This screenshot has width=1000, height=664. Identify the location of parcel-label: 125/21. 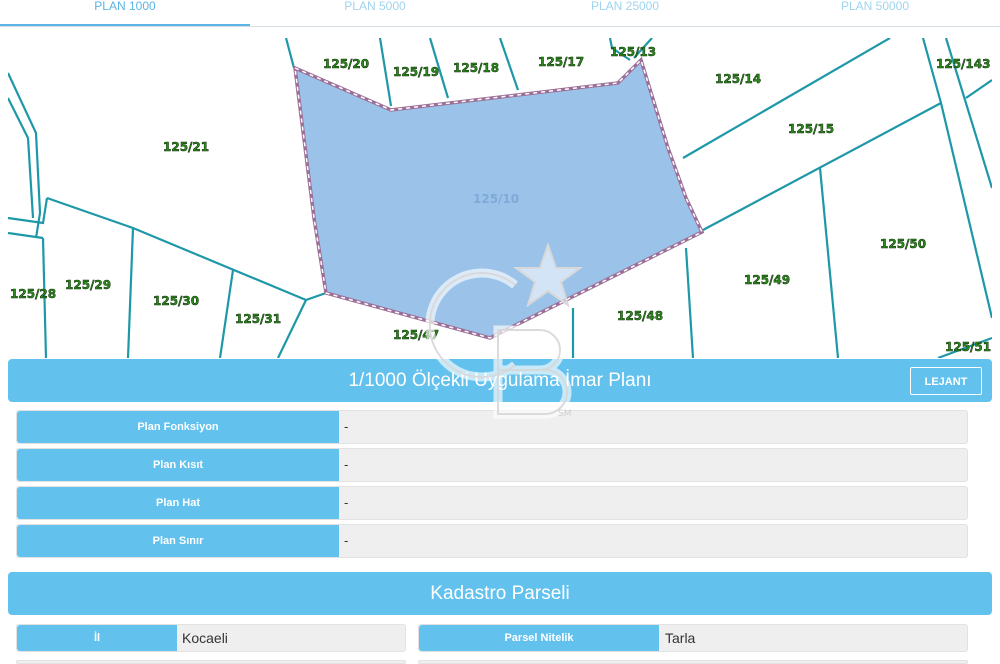
(186, 147).